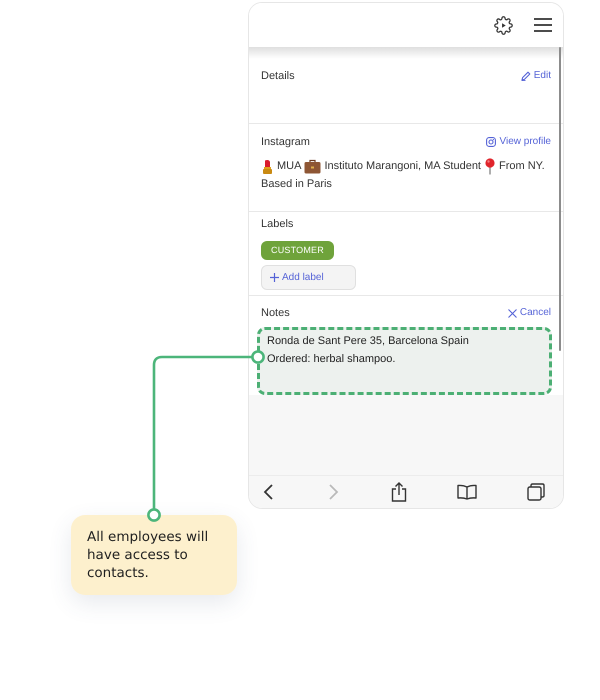 The height and width of the screenshot is (700, 600). What do you see at coordinates (543, 25) in the screenshot?
I see `menu-icon` at bounding box center [543, 25].